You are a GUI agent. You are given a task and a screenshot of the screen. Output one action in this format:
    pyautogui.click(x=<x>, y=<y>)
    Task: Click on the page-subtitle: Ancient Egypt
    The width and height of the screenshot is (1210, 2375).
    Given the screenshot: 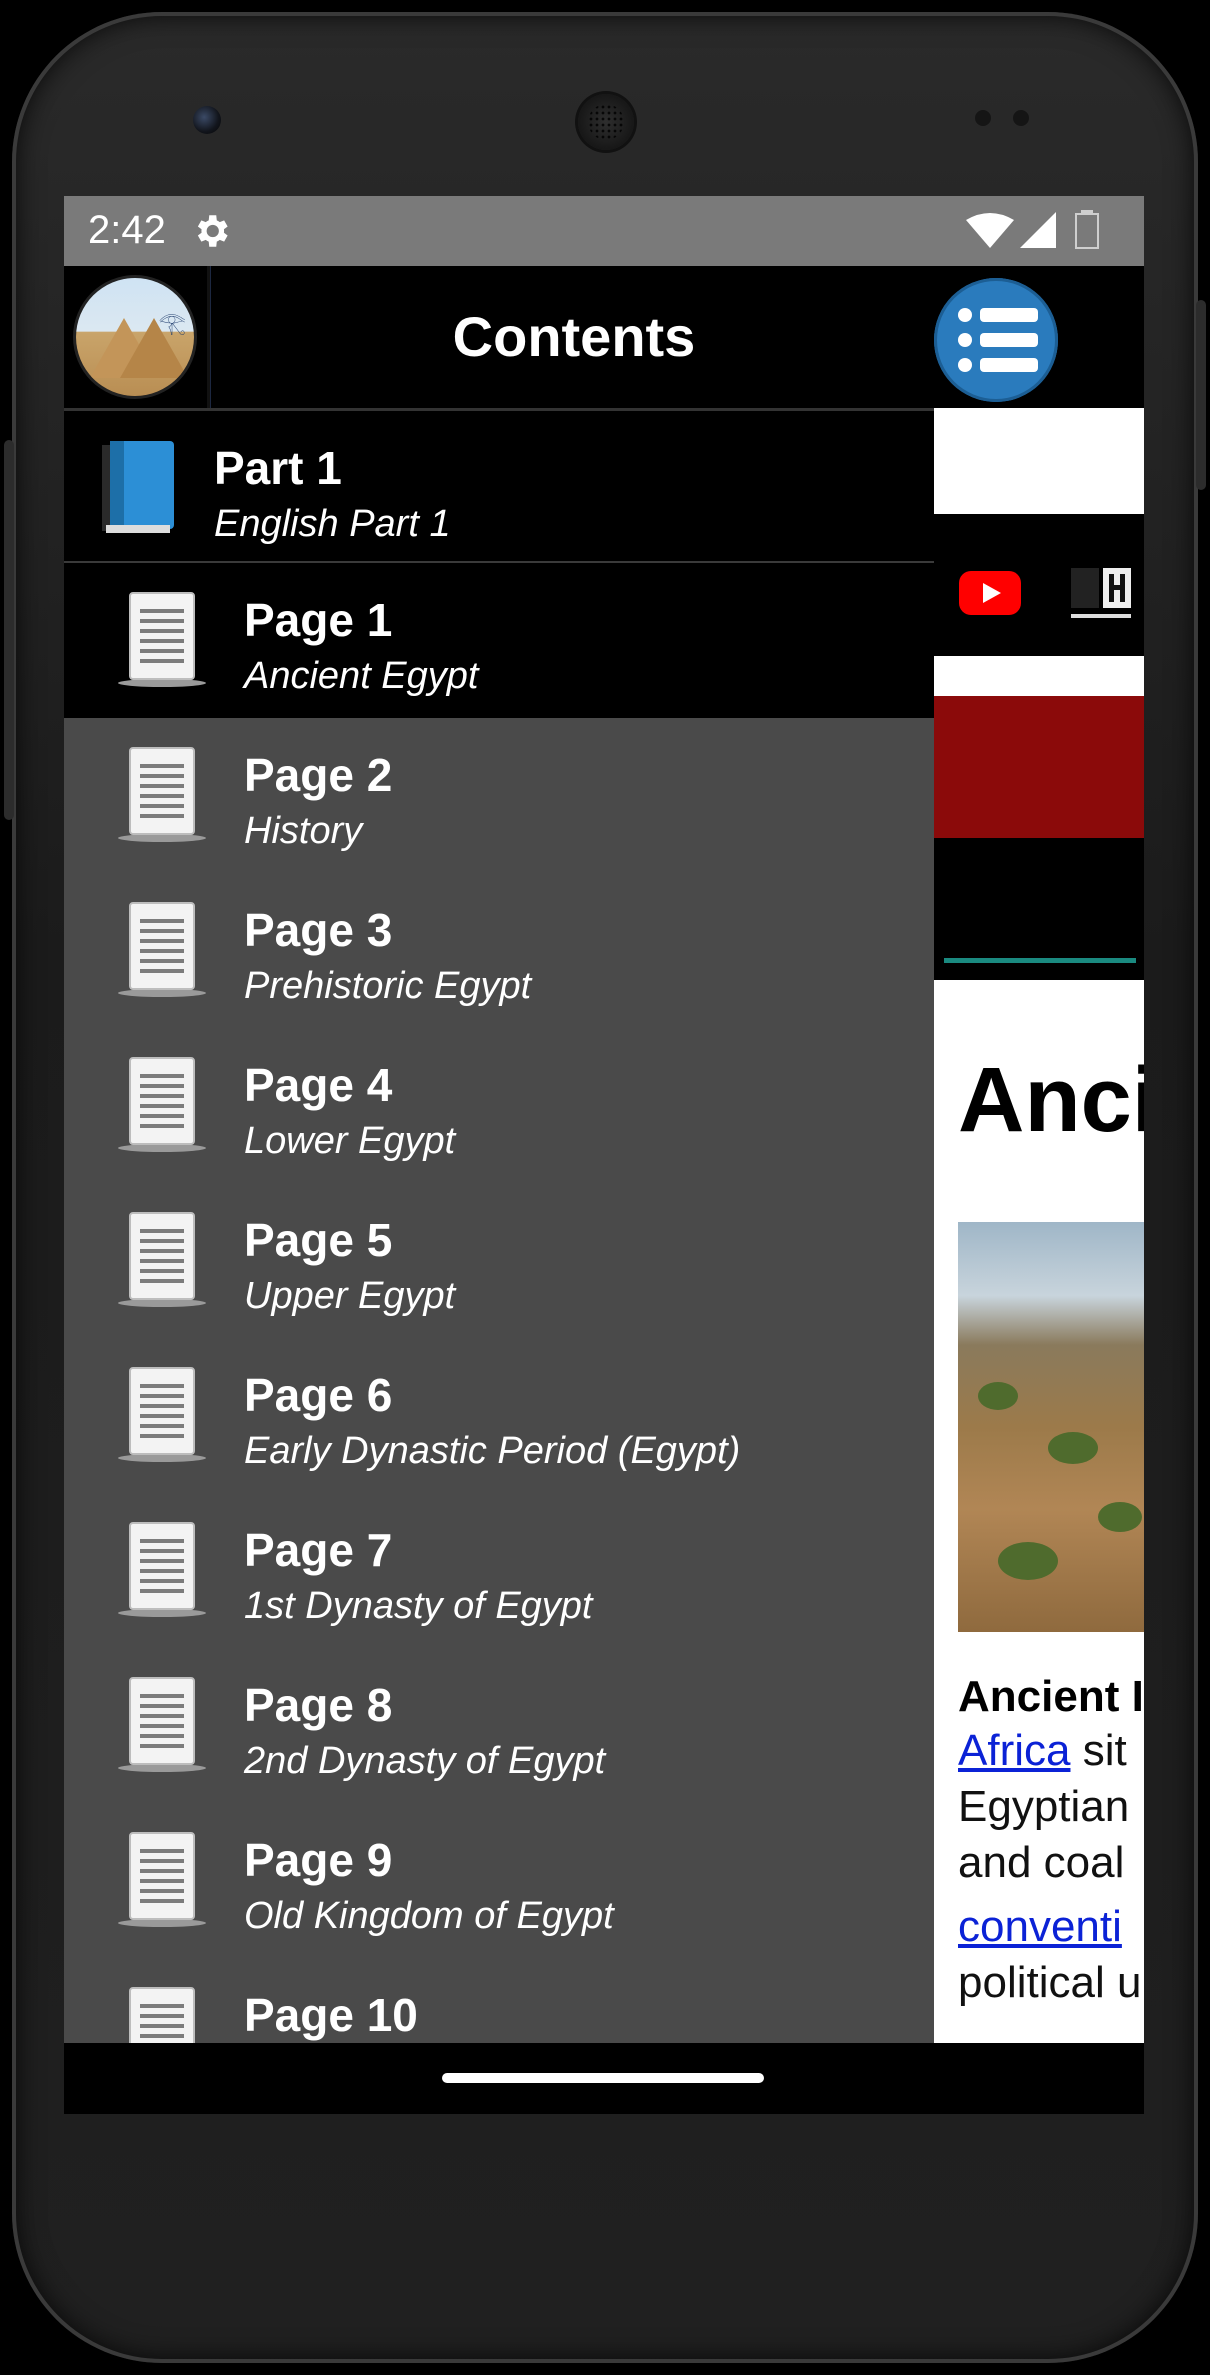 What is the action you would take?
    pyautogui.click(x=361, y=676)
    